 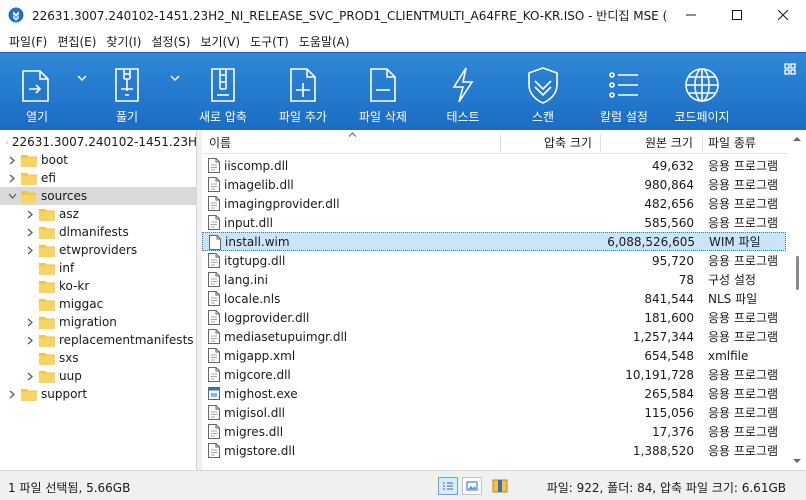 What do you see at coordinates (223, 92) in the screenshot?
I see `new-archive-button: 새로 압축` at bounding box center [223, 92].